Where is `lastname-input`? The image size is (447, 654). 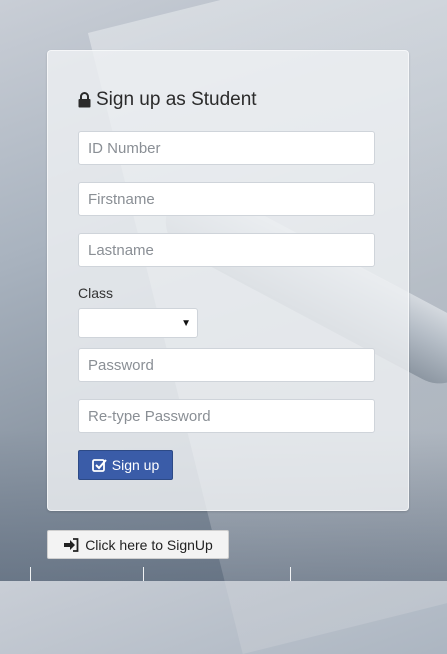 lastname-input is located at coordinates (226, 250).